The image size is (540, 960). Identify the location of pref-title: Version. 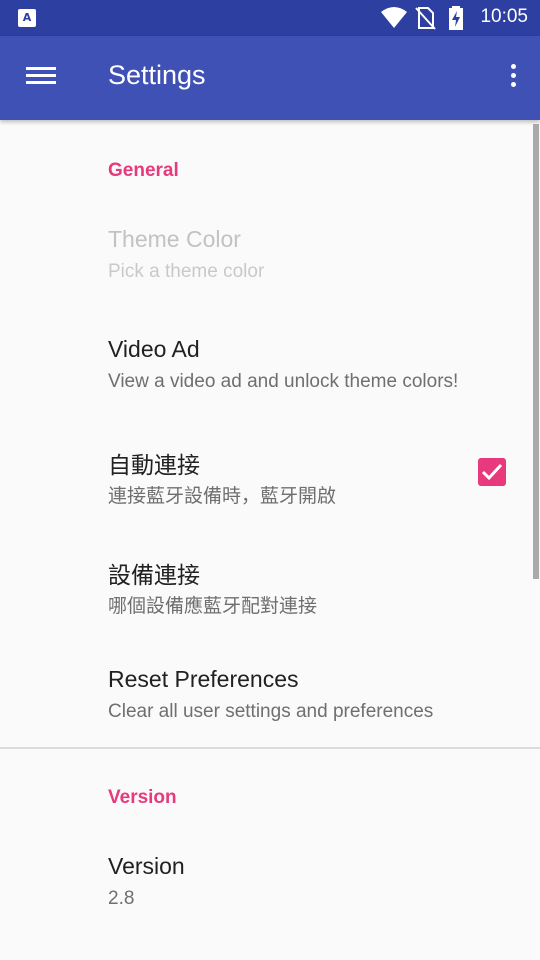
(146, 866).